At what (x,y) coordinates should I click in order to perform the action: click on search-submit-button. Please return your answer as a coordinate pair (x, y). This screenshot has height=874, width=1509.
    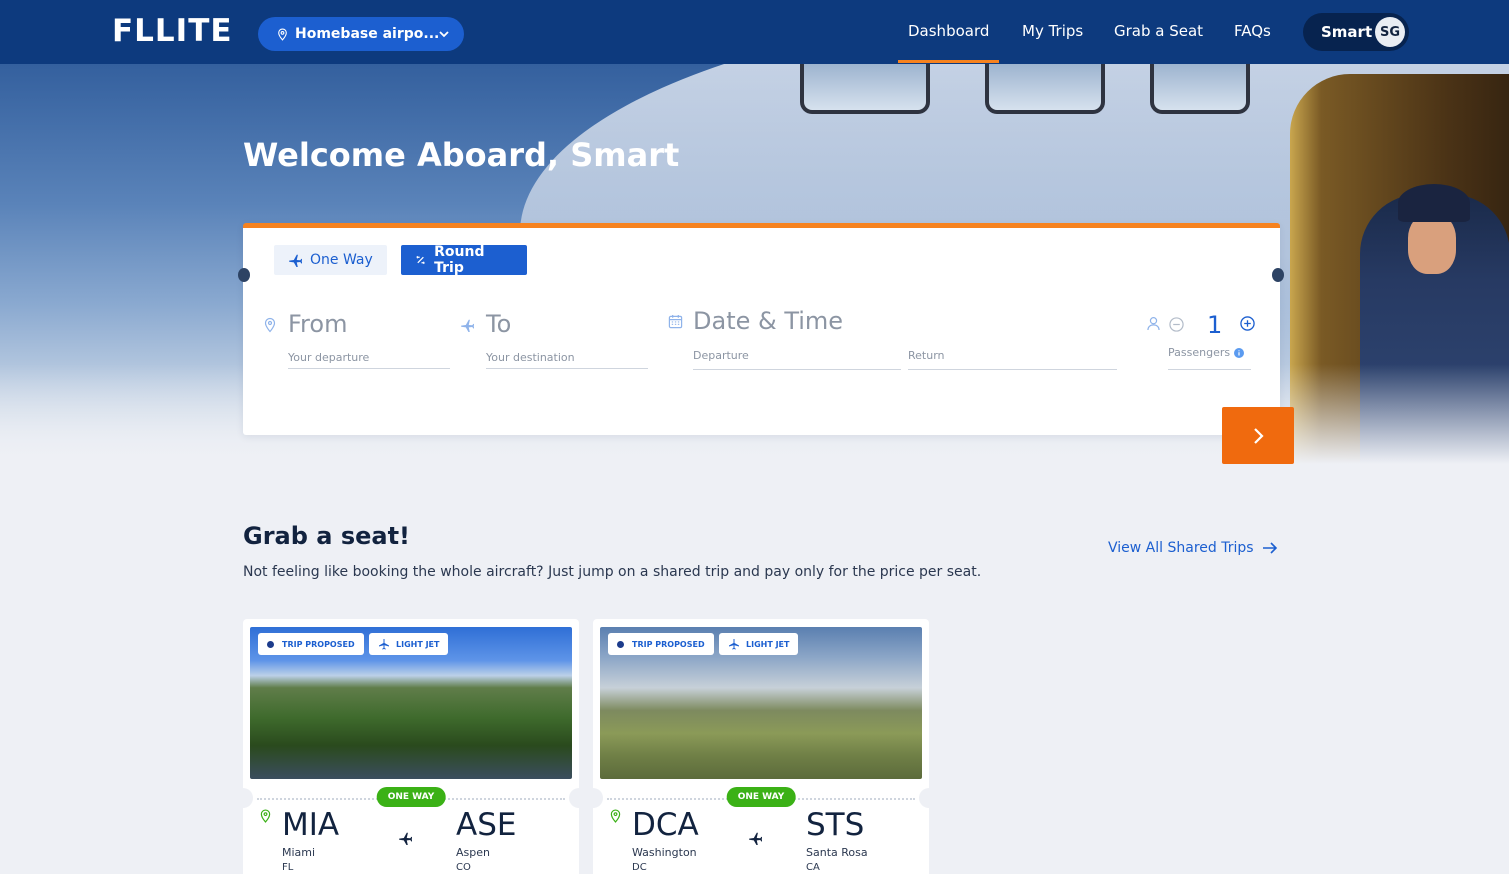
    Looking at the image, I should click on (1258, 435).